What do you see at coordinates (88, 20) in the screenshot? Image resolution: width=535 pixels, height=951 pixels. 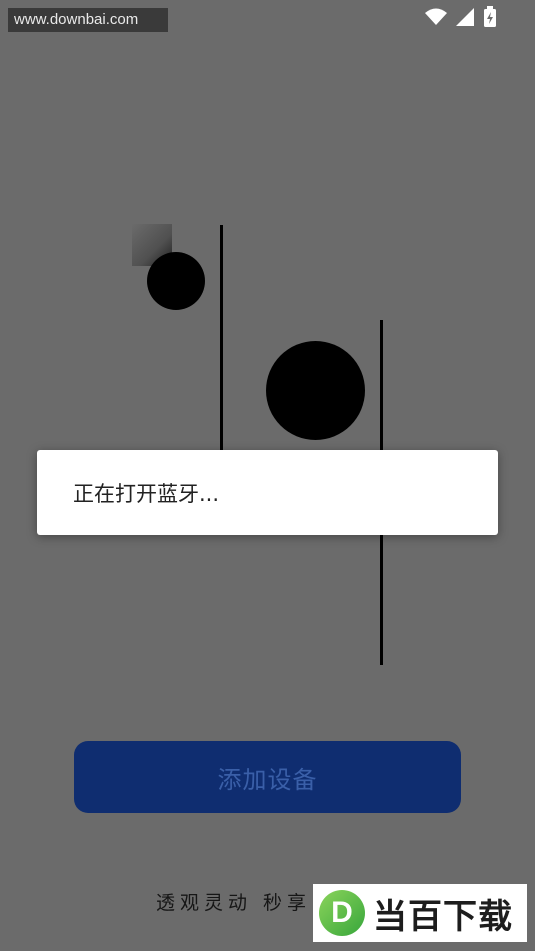 I see `watermark-text: www.downbai.com` at bounding box center [88, 20].